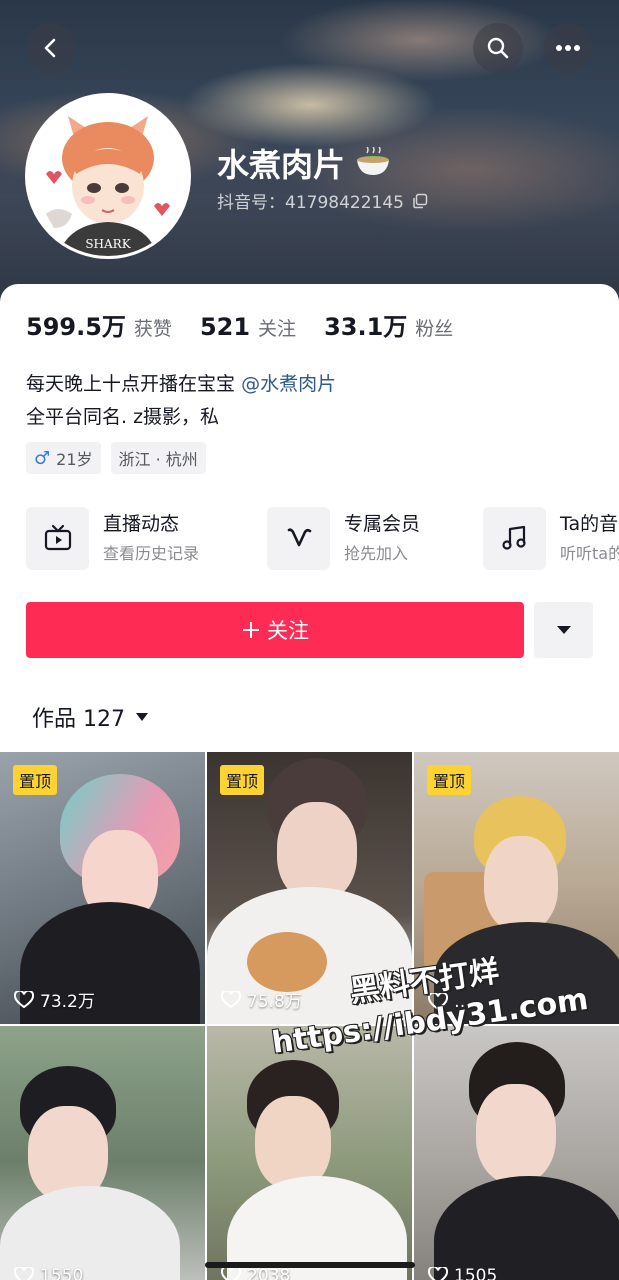 Image resolution: width=619 pixels, height=1280 pixels. I want to click on video-thumbnail: 1505, so click(516, 1153).